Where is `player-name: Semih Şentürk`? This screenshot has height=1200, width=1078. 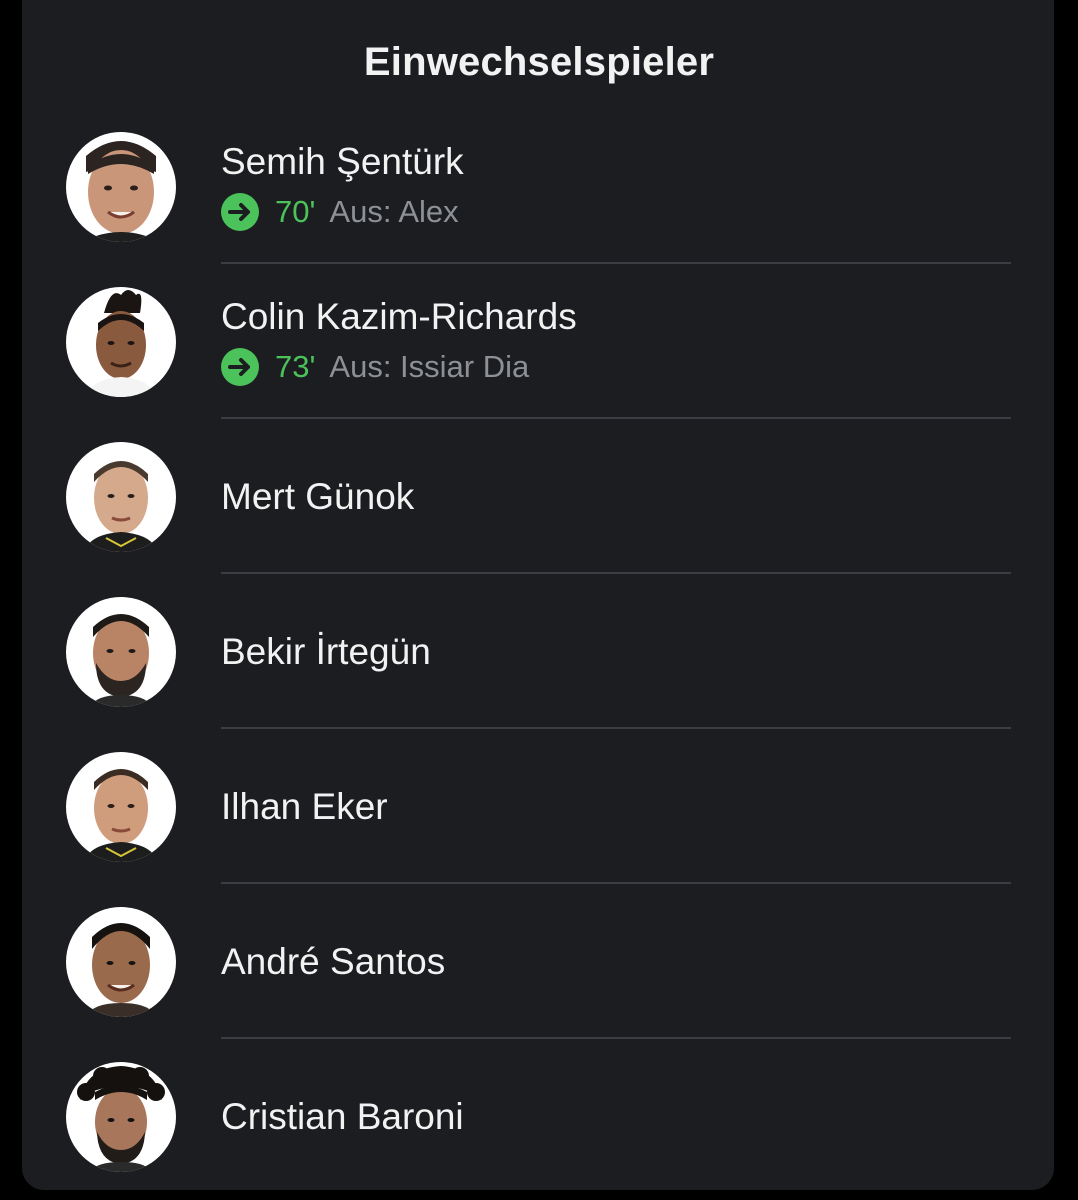 player-name: Semih Şentürk is located at coordinates (342, 161).